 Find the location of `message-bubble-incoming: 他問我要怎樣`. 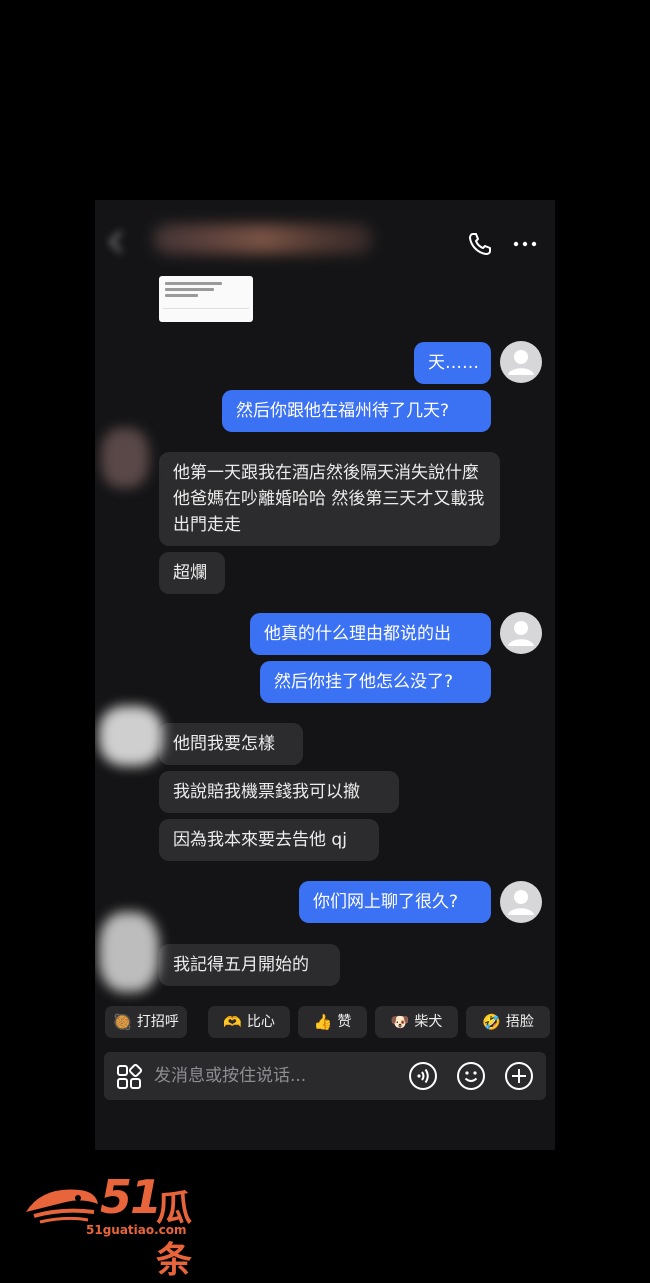

message-bubble-incoming: 他問我要怎樣 is located at coordinates (231, 744).